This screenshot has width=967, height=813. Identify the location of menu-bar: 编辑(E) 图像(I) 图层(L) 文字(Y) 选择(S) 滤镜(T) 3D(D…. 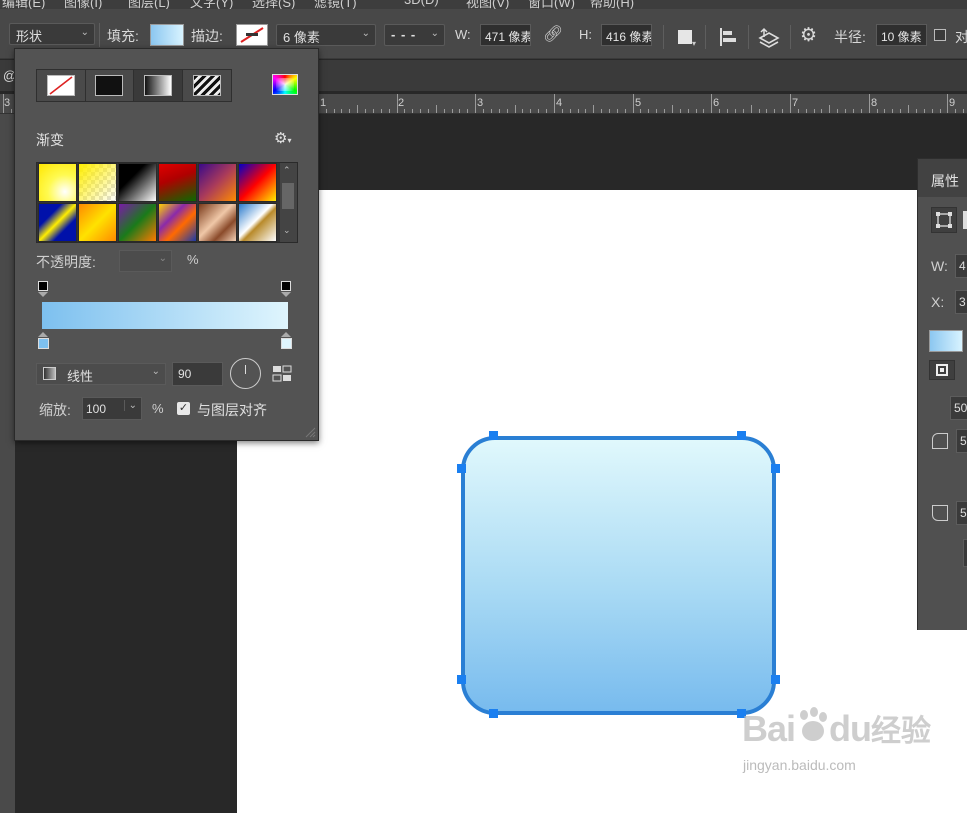
(483, 4).